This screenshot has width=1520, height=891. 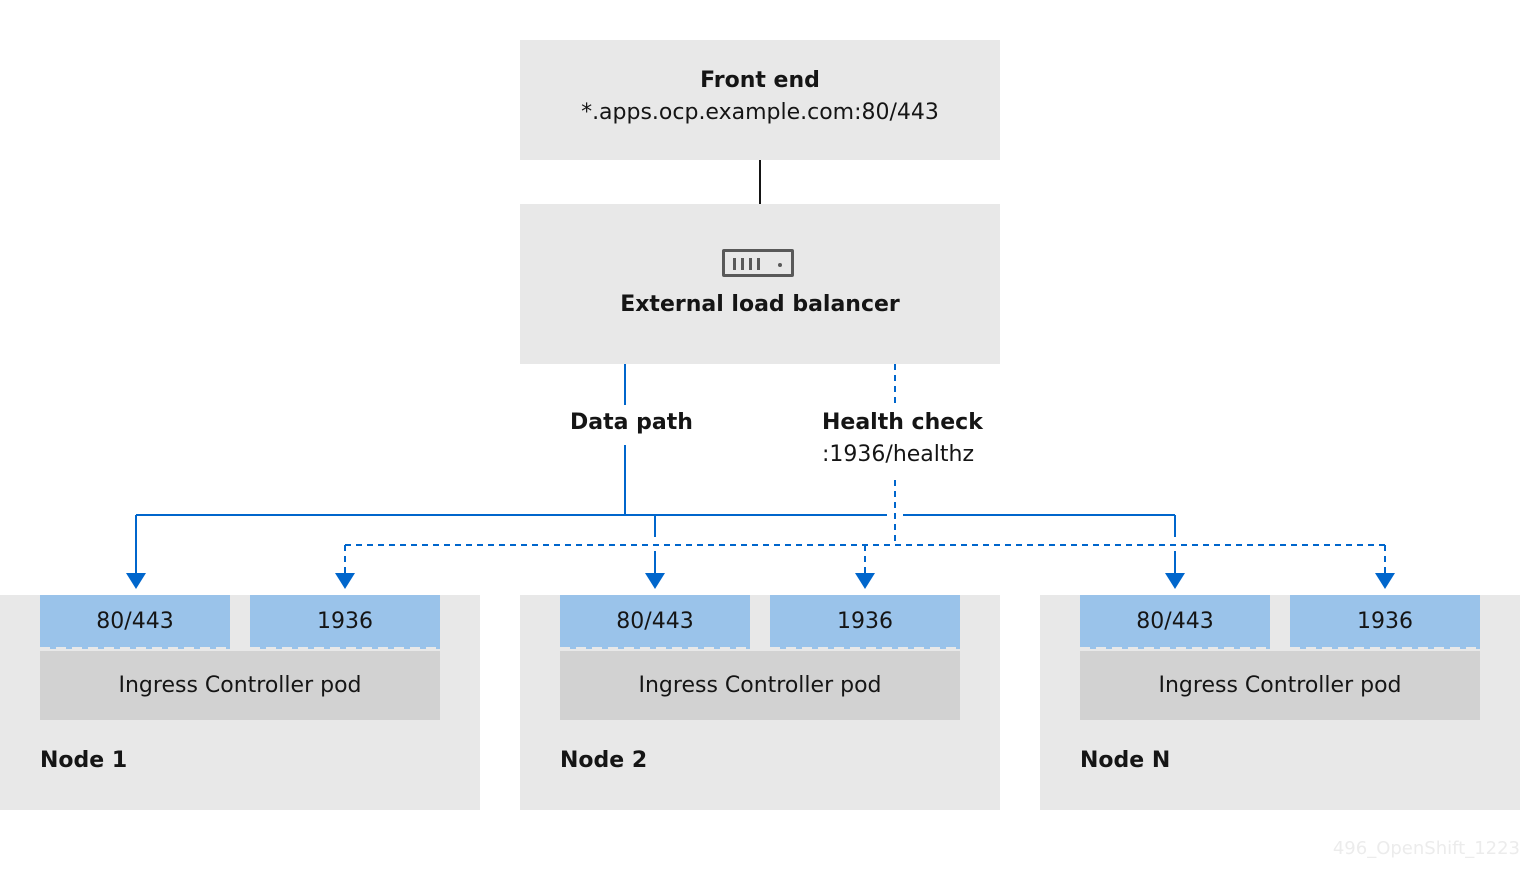 I want to click on arrow-node2-health, so click(x=865, y=581).